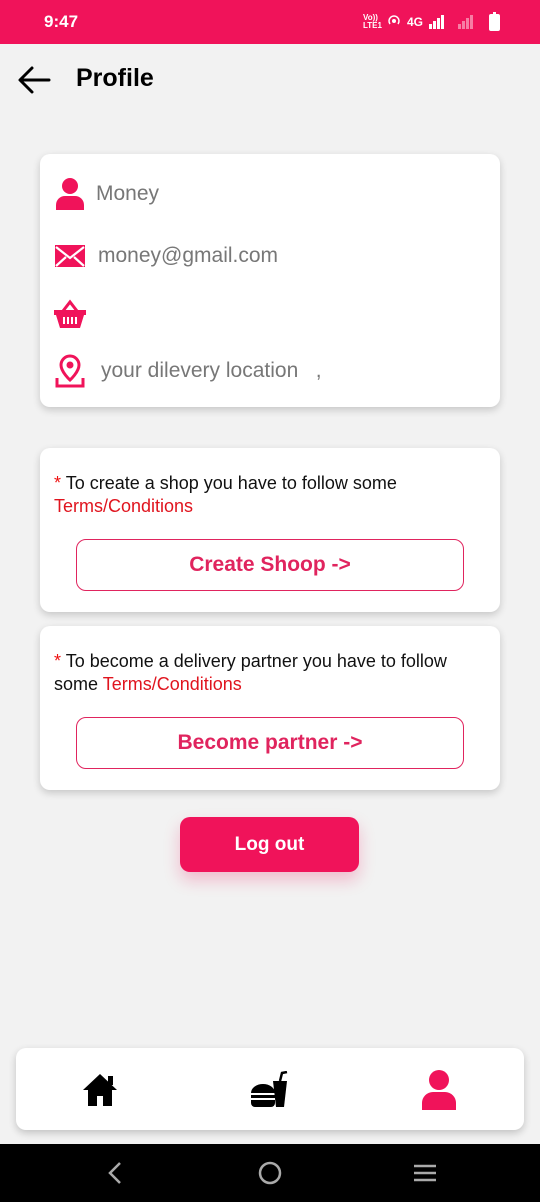  I want to click on arrow-left-icon, so click(34, 80).